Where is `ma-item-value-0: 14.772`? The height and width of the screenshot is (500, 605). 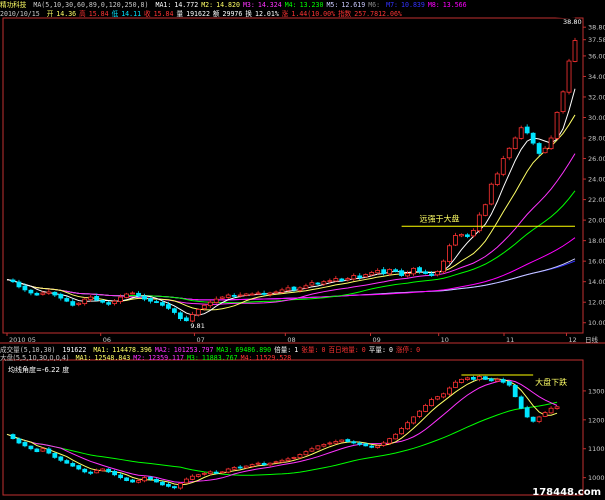
ma-item-value-0: 14.772 is located at coordinates (186, 5).